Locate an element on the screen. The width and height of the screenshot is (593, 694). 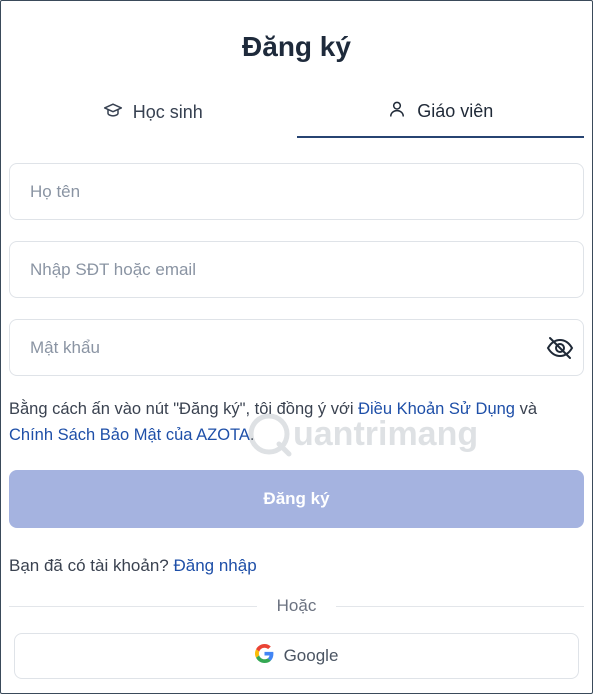
or-divider: Hoặc is located at coordinates (296, 606).